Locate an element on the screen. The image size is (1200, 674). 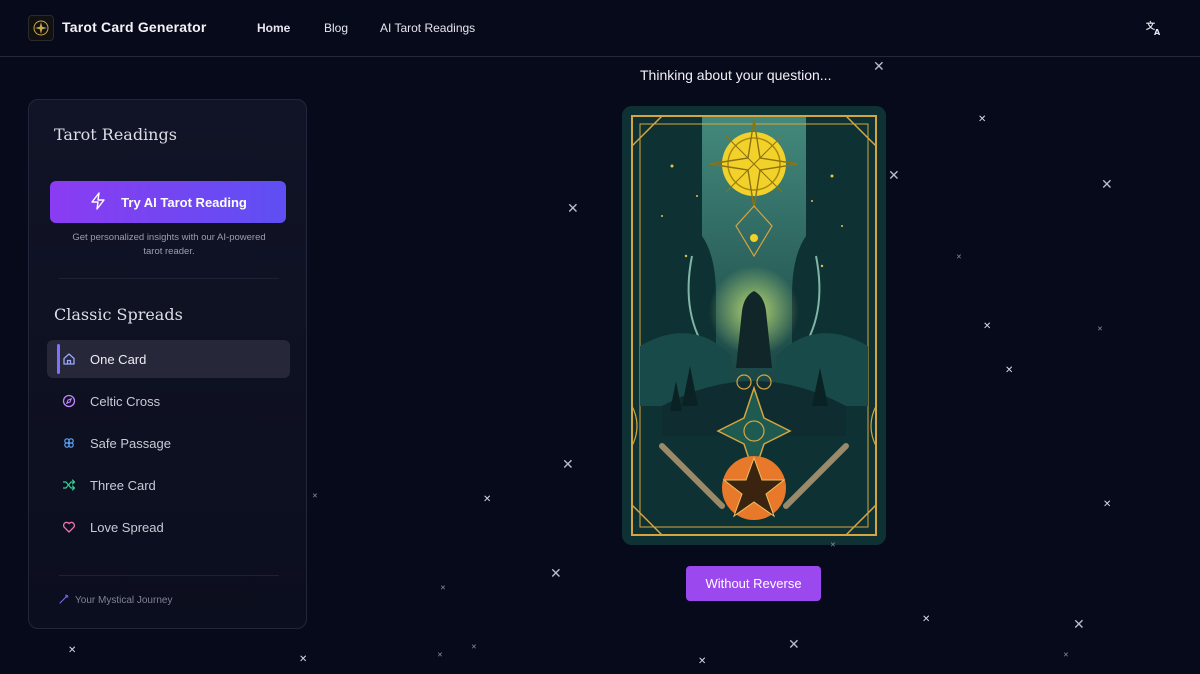
tarot-readings-heading: Tarot Readings is located at coordinates (115, 134).